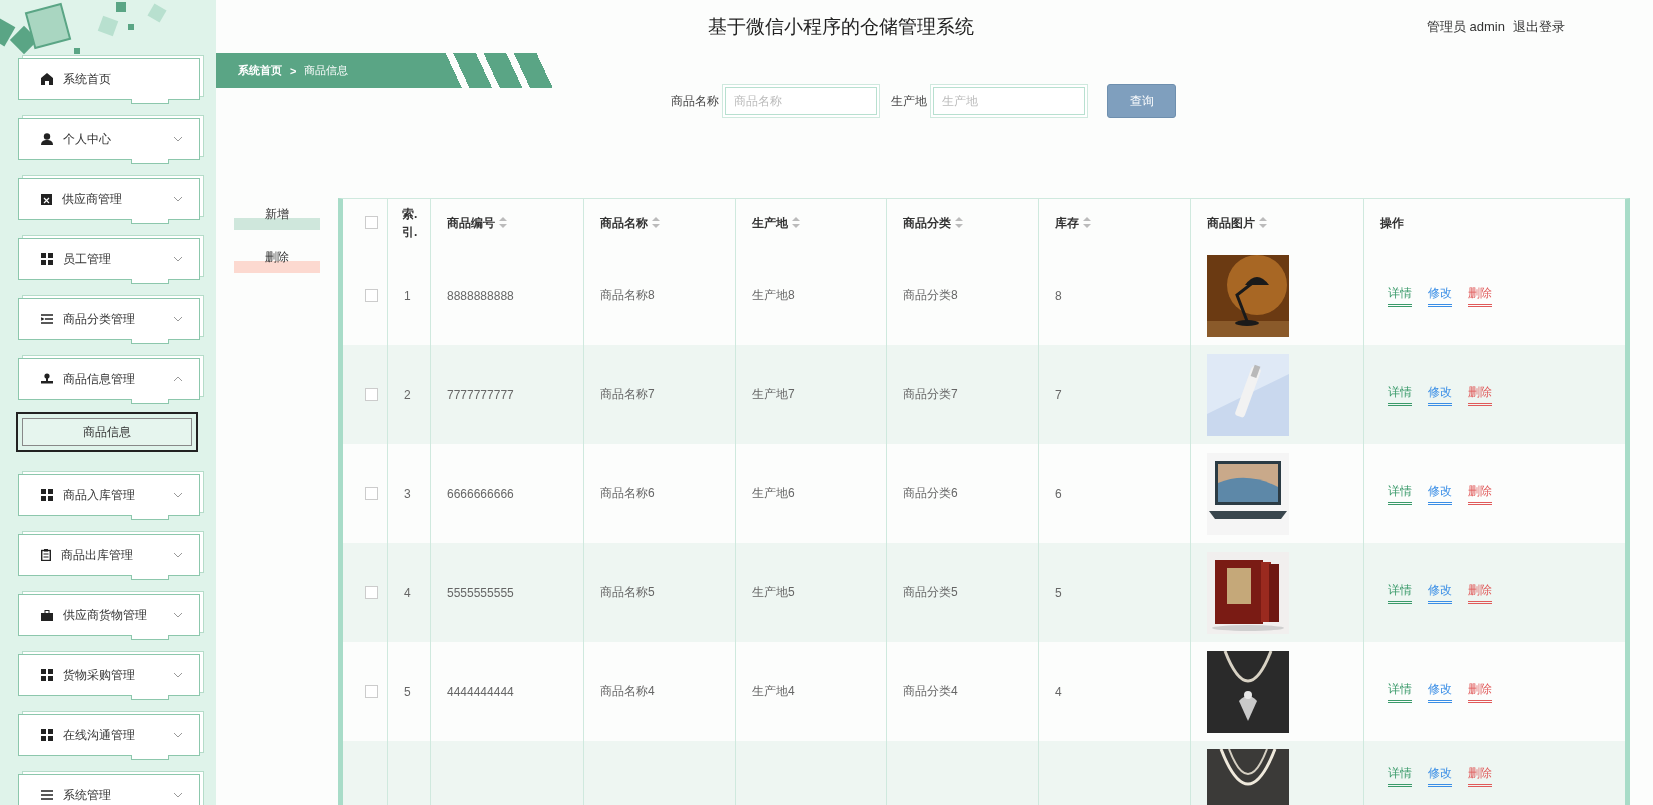 The width and height of the screenshot is (1653, 805). What do you see at coordinates (695, 101) in the screenshot?
I see `field-label: 商品名称` at bounding box center [695, 101].